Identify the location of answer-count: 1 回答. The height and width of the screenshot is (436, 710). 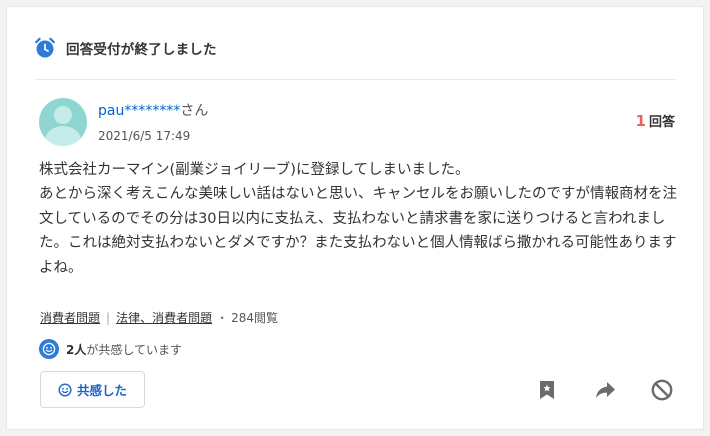
(655, 120).